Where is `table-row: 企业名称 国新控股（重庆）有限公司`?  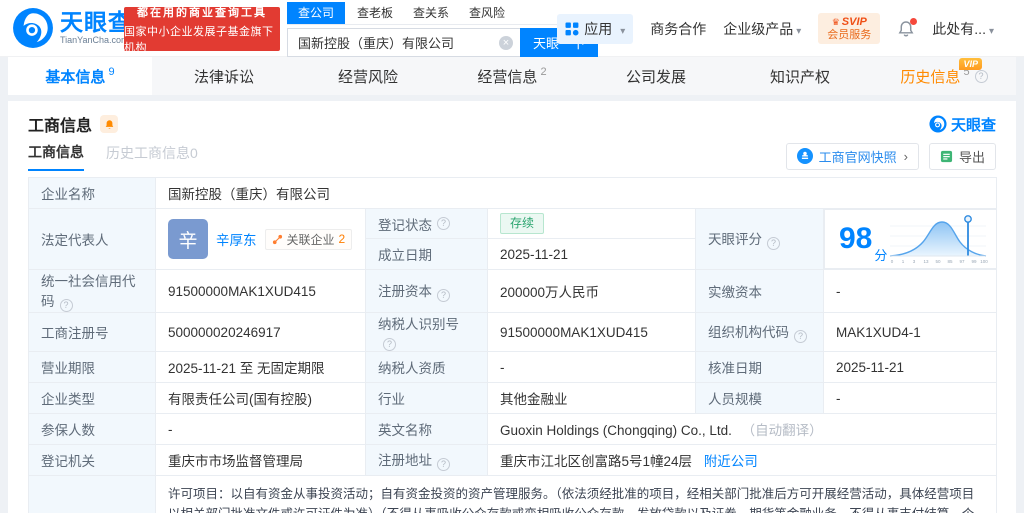 table-row: 企业名称 国新控股（重庆）有限公司 is located at coordinates (513, 193).